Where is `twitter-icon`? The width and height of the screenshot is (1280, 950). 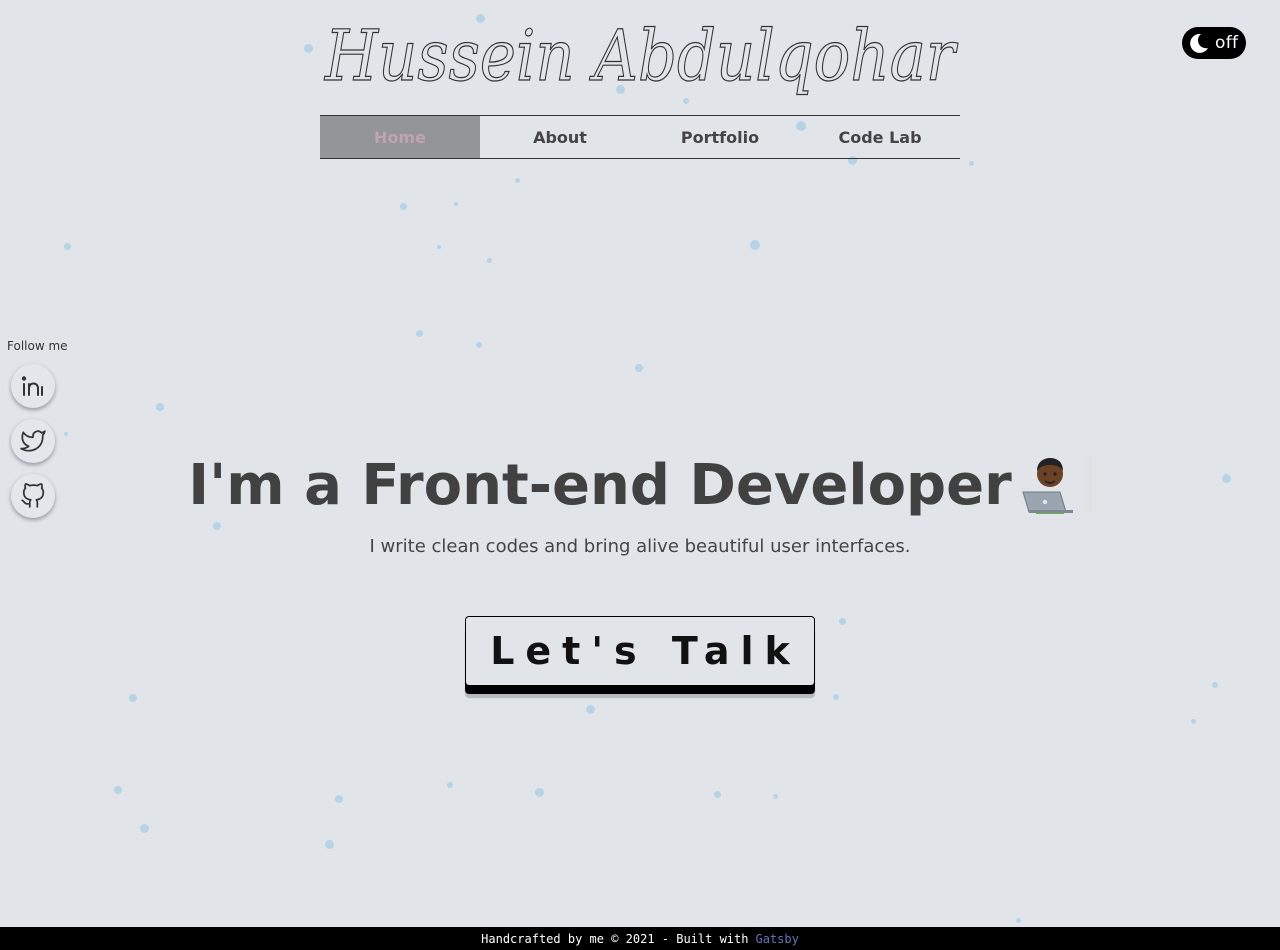 twitter-icon is located at coordinates (33, 441).